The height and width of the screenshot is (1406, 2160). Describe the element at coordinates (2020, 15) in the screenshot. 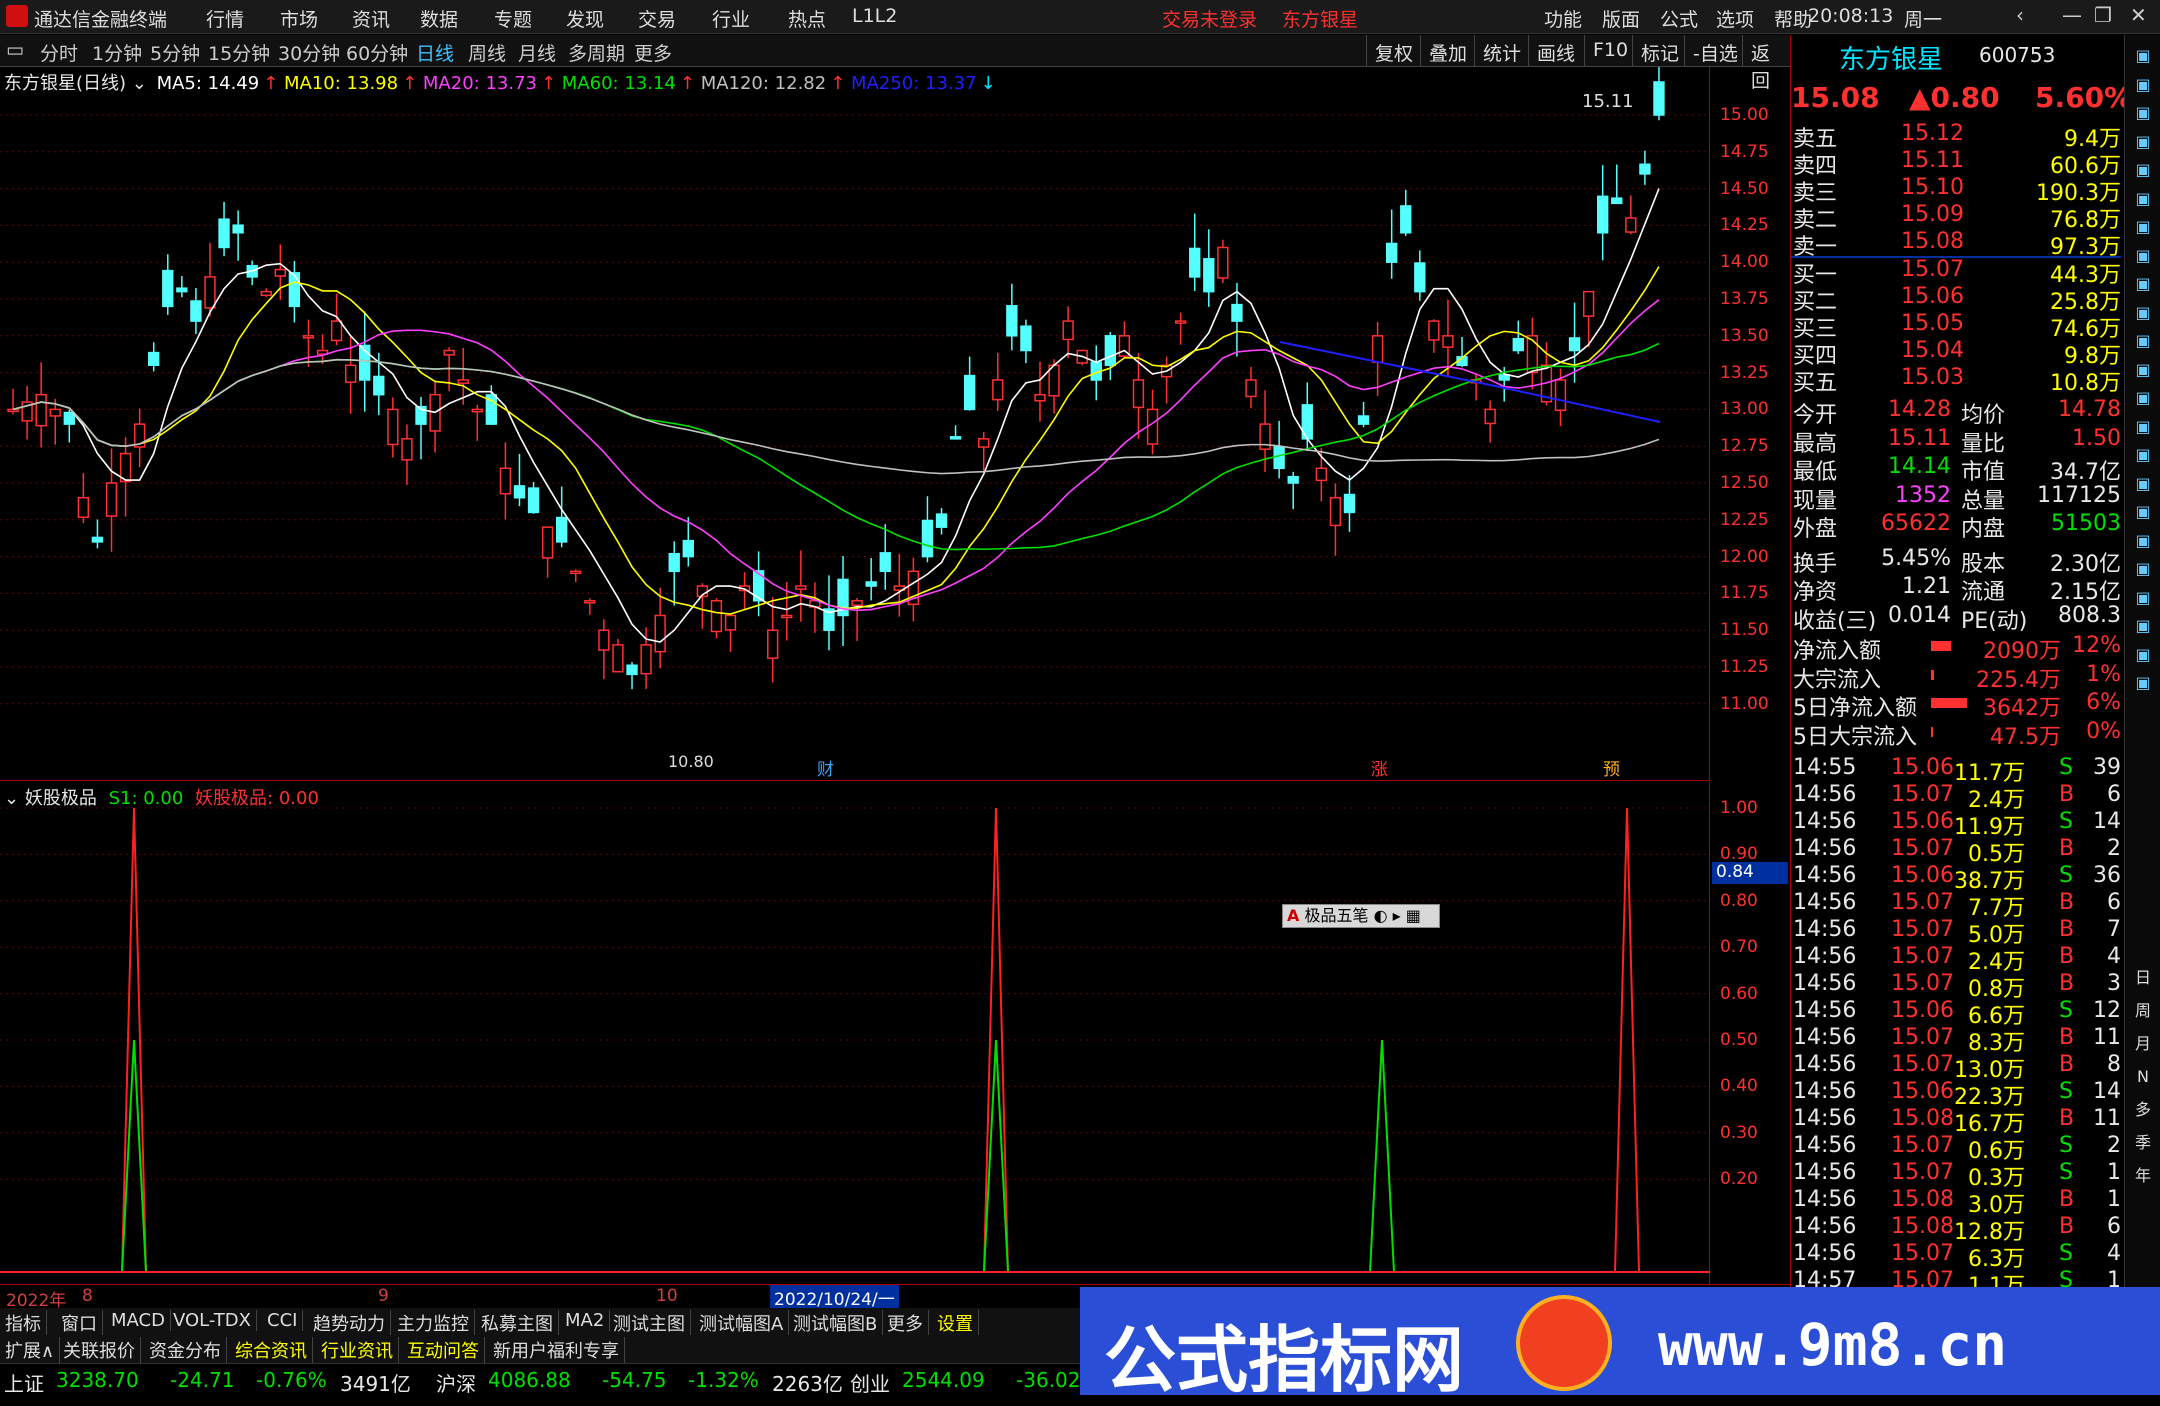

I see `back-icon: ‹` at that location.